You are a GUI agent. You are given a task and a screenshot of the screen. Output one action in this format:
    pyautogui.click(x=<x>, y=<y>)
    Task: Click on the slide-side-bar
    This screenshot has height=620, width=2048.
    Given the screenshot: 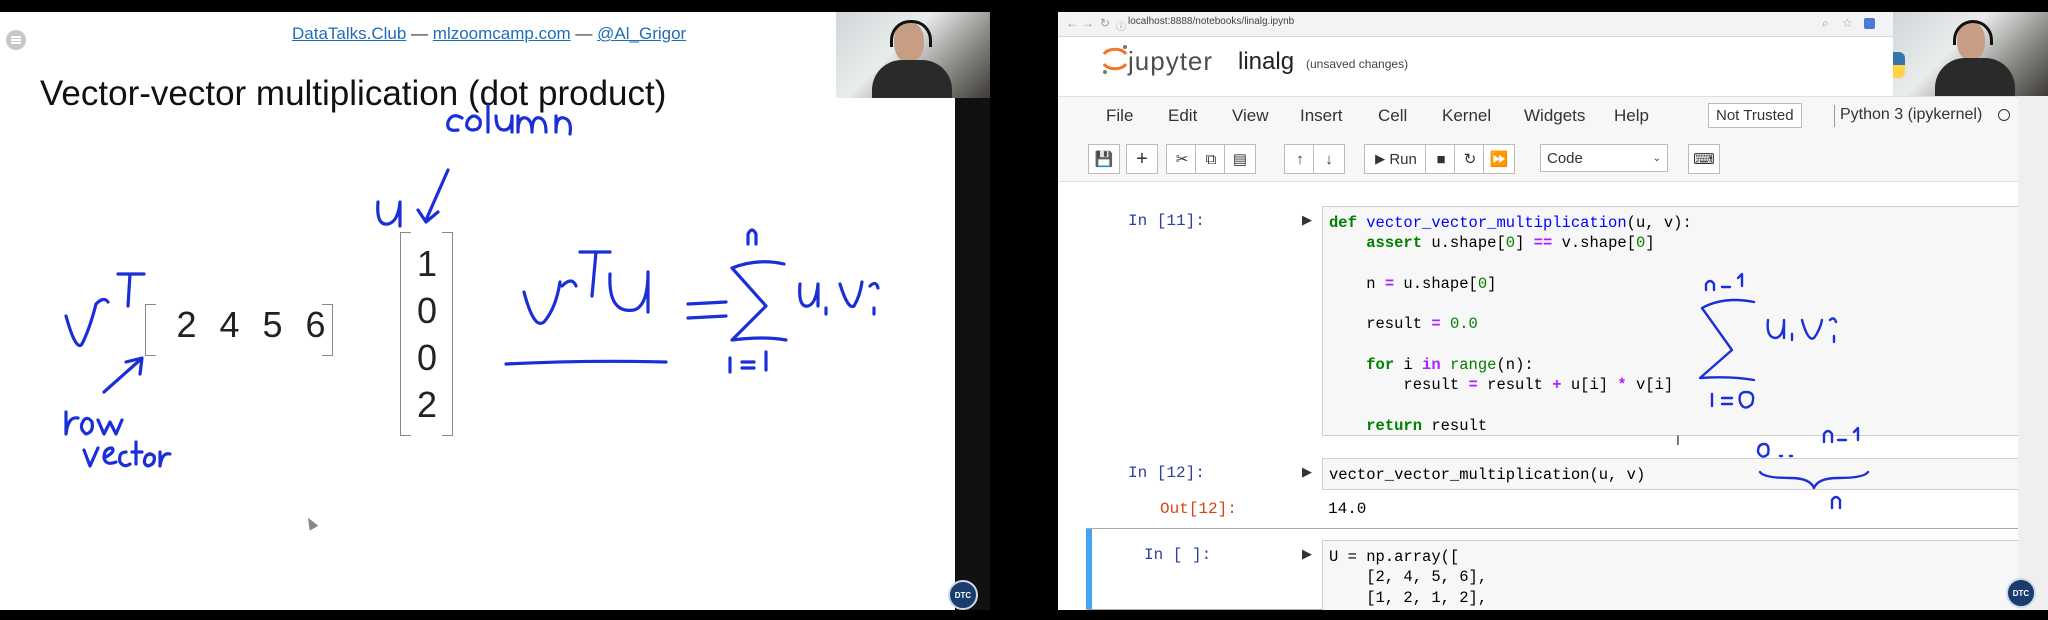 What is the action you would take?
    pyautogui.click(x=972, y=353)
    